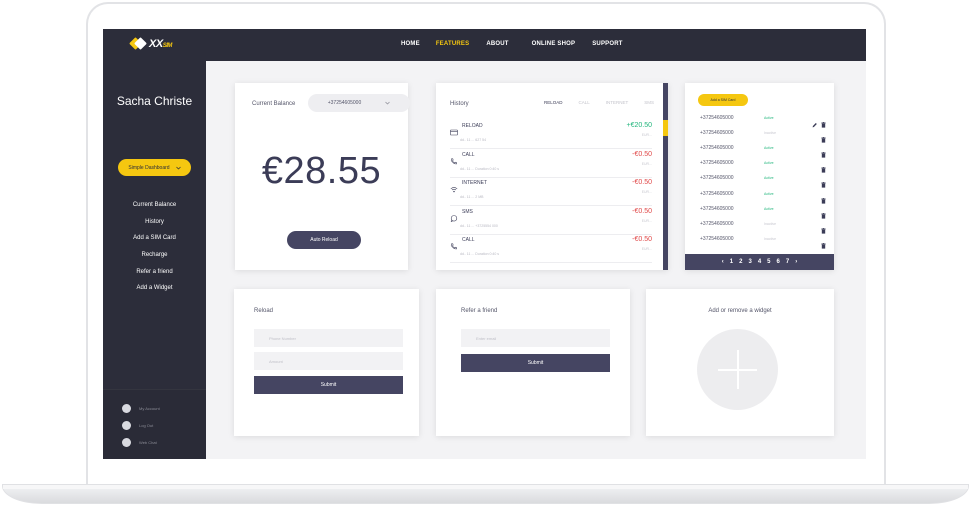  I want to click on simple-dashboard-button: Simple Dashboard, so click(154, 167).